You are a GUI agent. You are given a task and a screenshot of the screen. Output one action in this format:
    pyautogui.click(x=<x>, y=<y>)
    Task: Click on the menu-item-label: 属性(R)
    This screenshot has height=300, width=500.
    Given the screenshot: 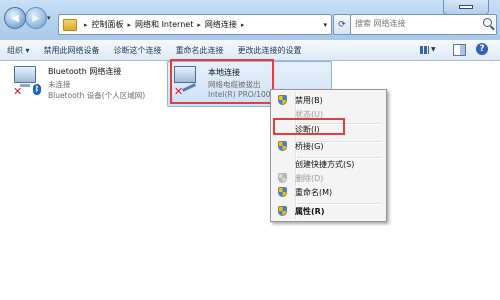 What is the action you would take?
    pyautogui.click(x=310, y=211)
    